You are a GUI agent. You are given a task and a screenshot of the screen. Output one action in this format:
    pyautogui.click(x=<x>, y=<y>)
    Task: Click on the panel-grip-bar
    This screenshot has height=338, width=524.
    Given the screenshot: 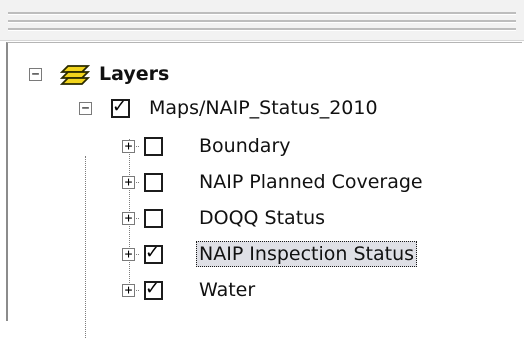 What is the action you would take?
    pyautogui.click(x=262, y=20)
    